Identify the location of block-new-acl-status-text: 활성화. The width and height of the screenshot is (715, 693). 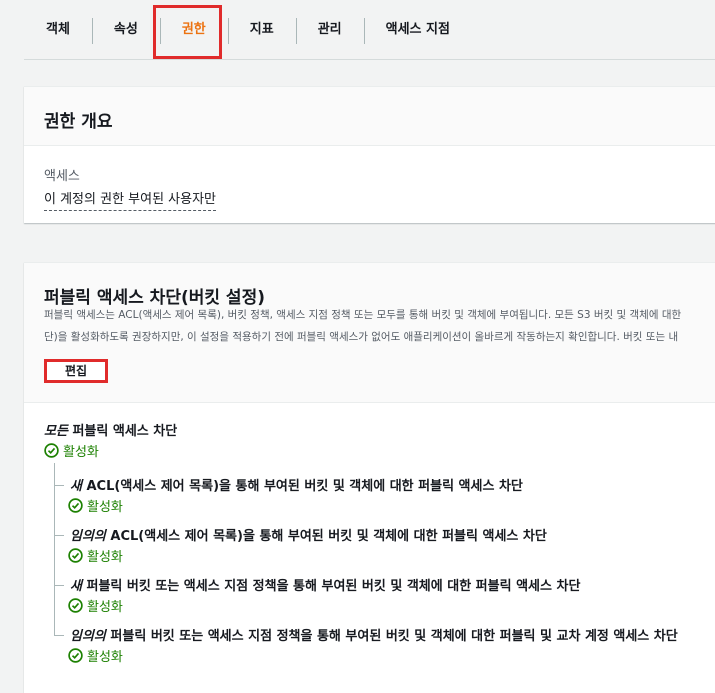
(105, 507).